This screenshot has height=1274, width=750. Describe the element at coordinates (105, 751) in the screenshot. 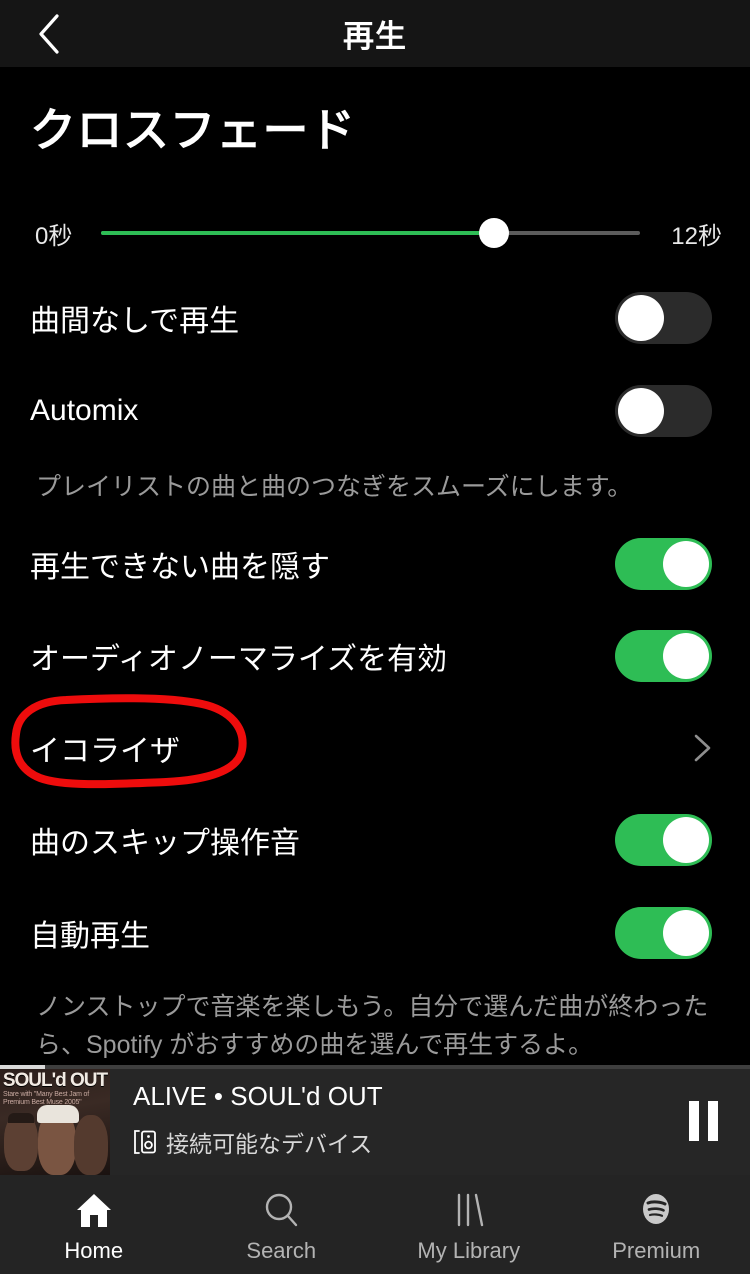

I see `setting-label-equalizer: イコライザ` at that location.